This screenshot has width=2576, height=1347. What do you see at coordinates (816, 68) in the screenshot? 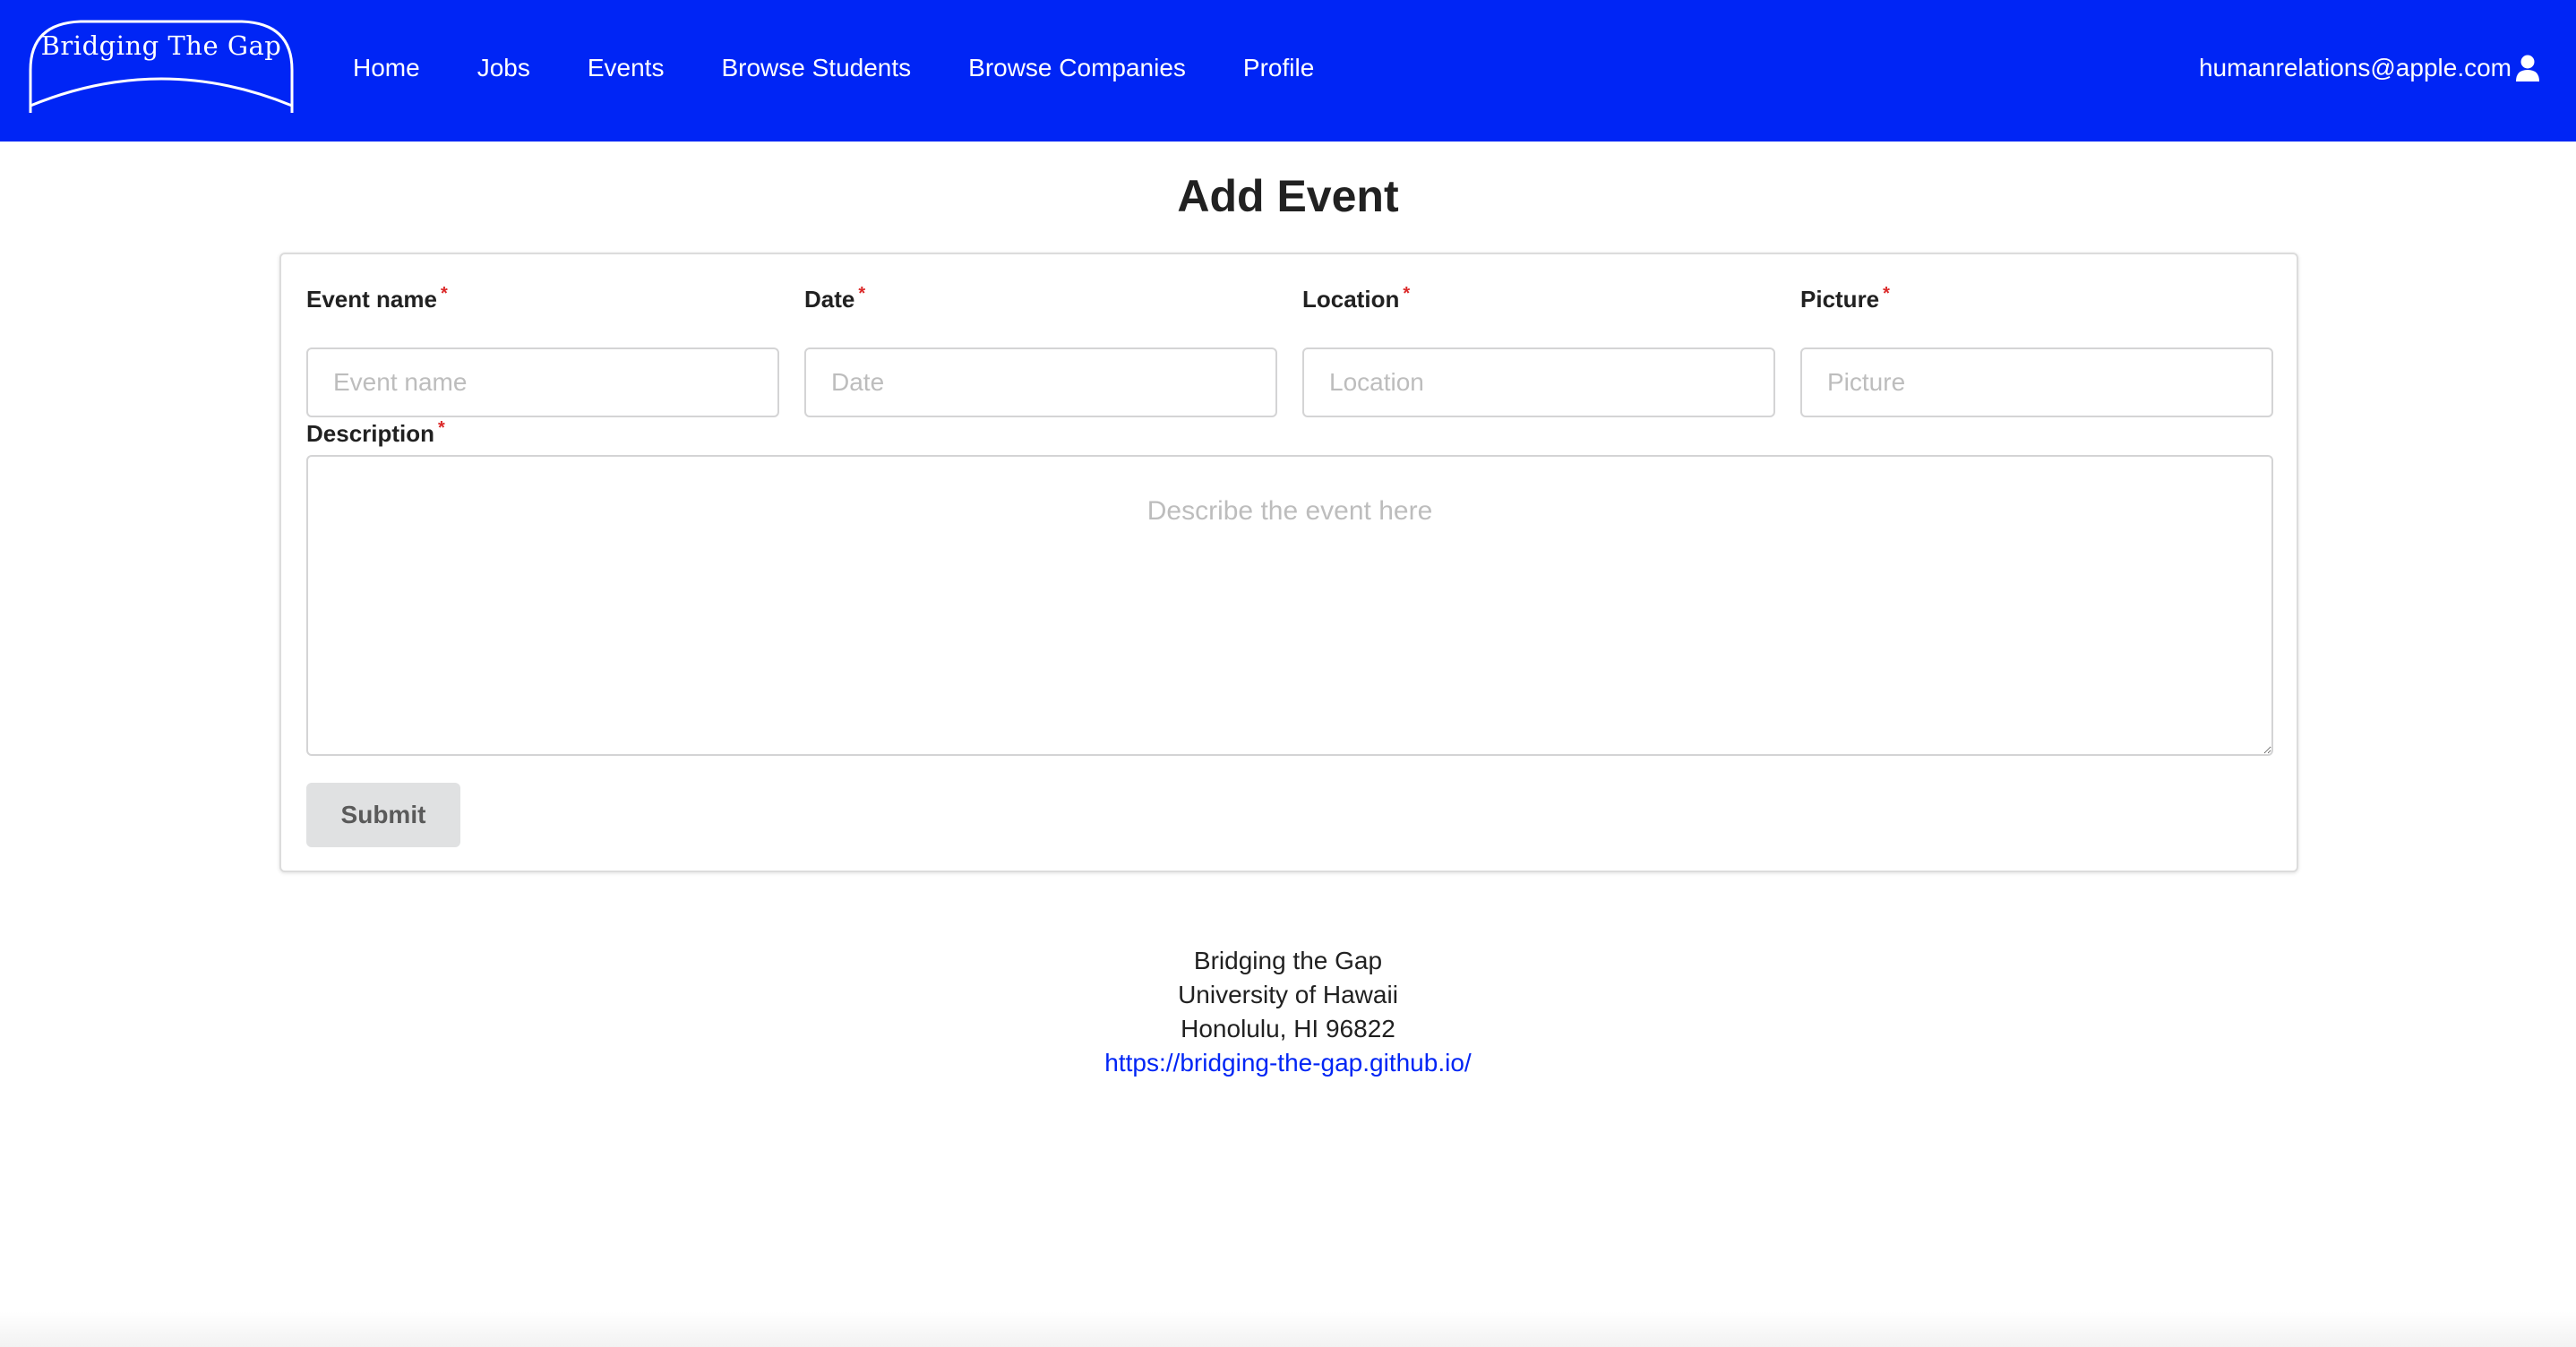
I see `nav-browse-students: Browse Students` at bounding box center [816, 68].